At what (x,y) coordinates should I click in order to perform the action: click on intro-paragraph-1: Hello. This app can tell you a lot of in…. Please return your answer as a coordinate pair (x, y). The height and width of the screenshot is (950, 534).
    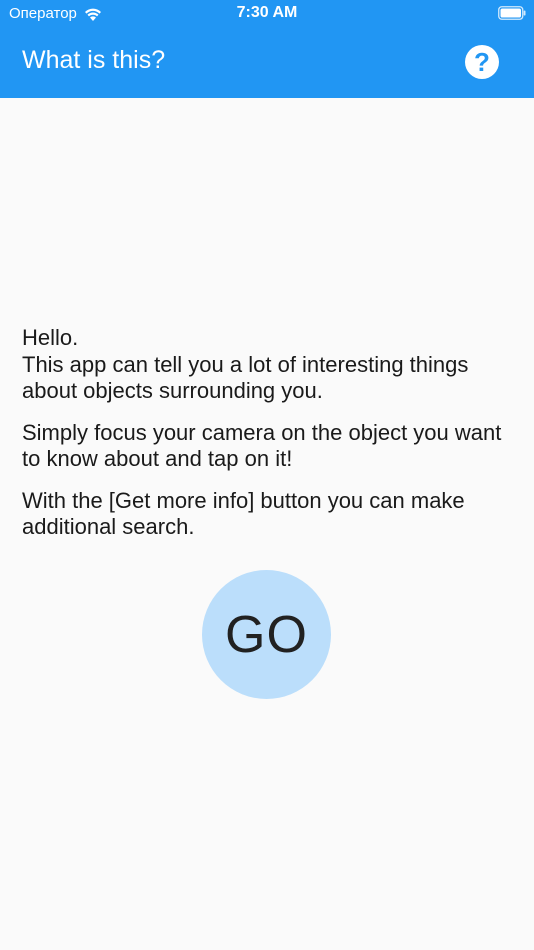
    Looking at the image, I should click on (267, 365).